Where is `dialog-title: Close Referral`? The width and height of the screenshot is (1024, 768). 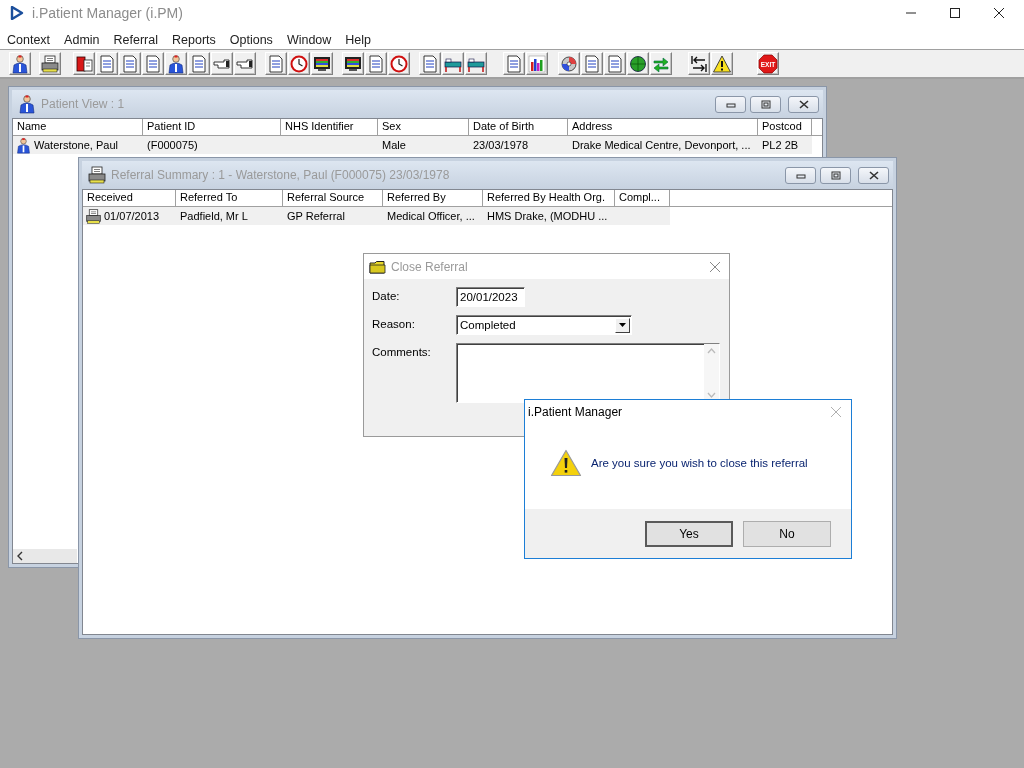 dialog-title: Close Referral is located at coordinates (430, 266).